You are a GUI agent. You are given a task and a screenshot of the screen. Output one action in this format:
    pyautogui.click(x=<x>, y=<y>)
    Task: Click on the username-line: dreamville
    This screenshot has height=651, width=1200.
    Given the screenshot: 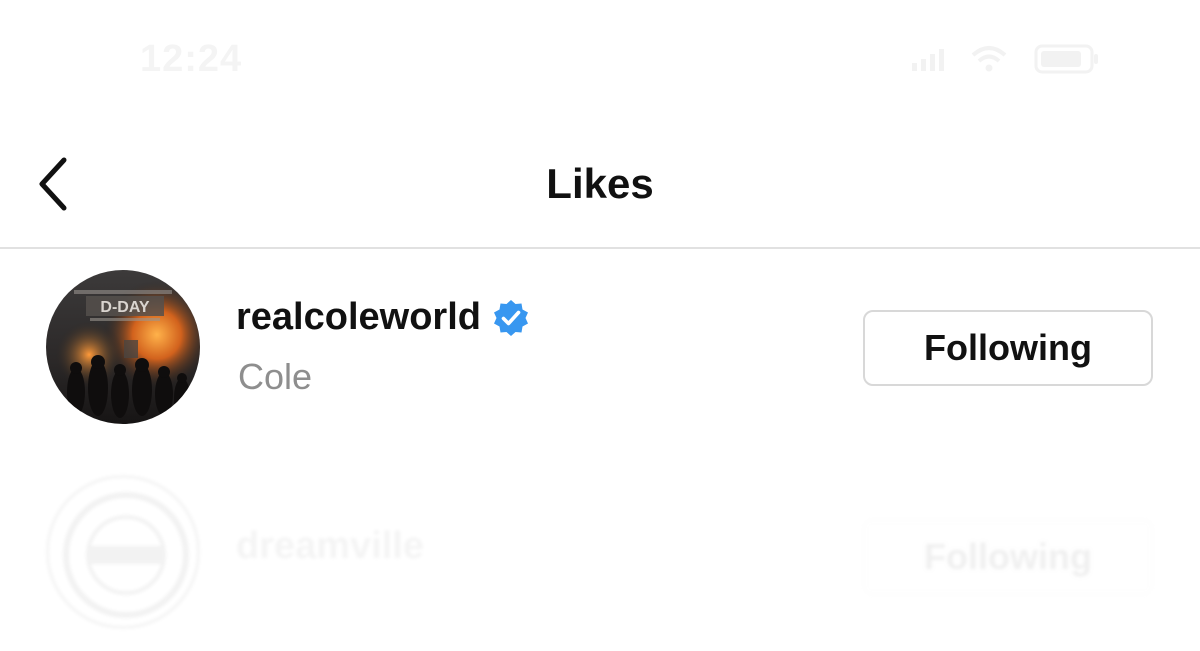 What is the action you would take?
    pyautogui.click(x=330, y=546)
    